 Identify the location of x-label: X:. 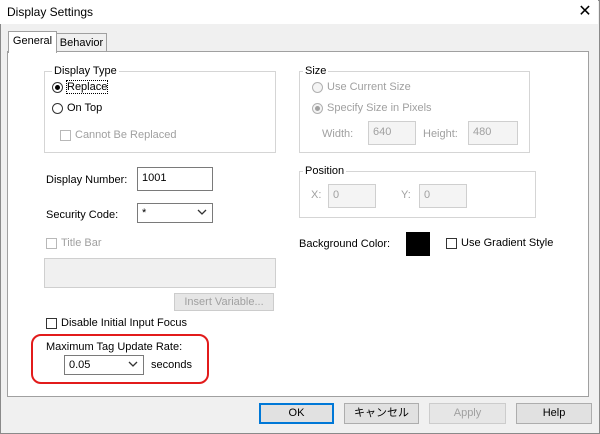
(316, 195).